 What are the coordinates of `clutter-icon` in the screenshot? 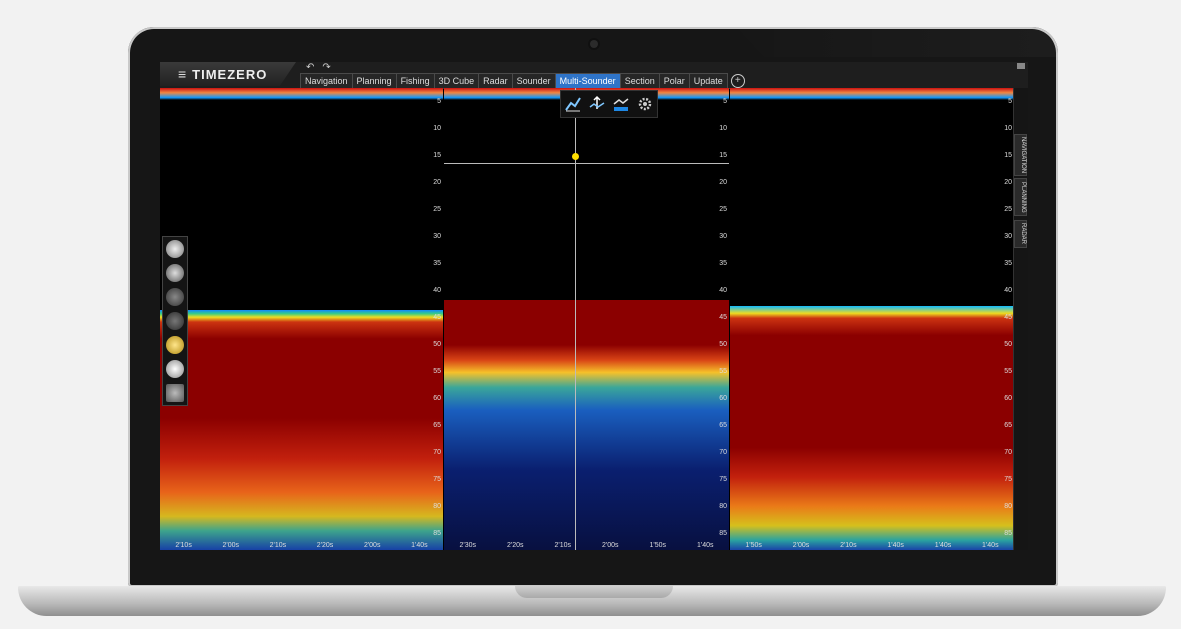 It's located at (175, 321).